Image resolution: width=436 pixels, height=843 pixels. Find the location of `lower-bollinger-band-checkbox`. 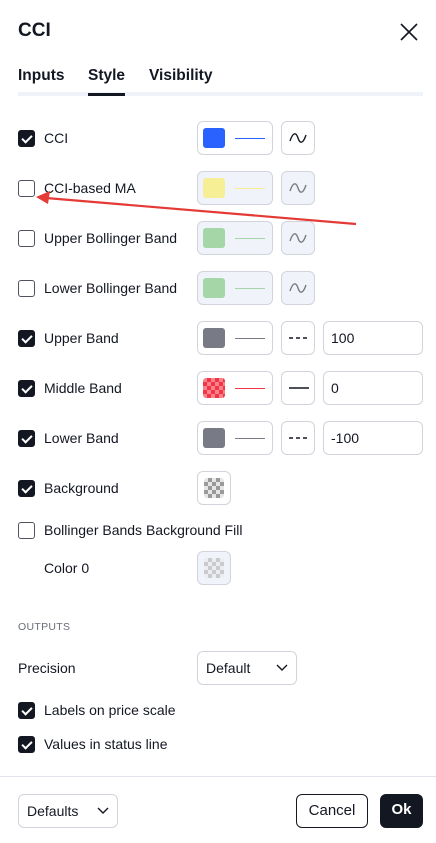

lower-bollinger-band-checkbox is located at coordinates (26, 288).